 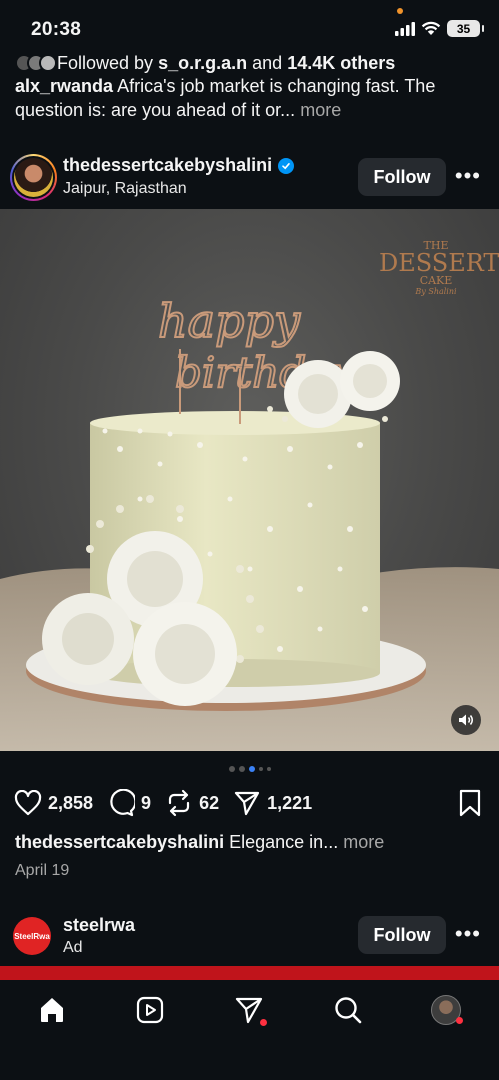 What do you see at coordinates (70, 803) in the screenshot?
I see `like-count: 2,858` at bounding box center [70, 803].